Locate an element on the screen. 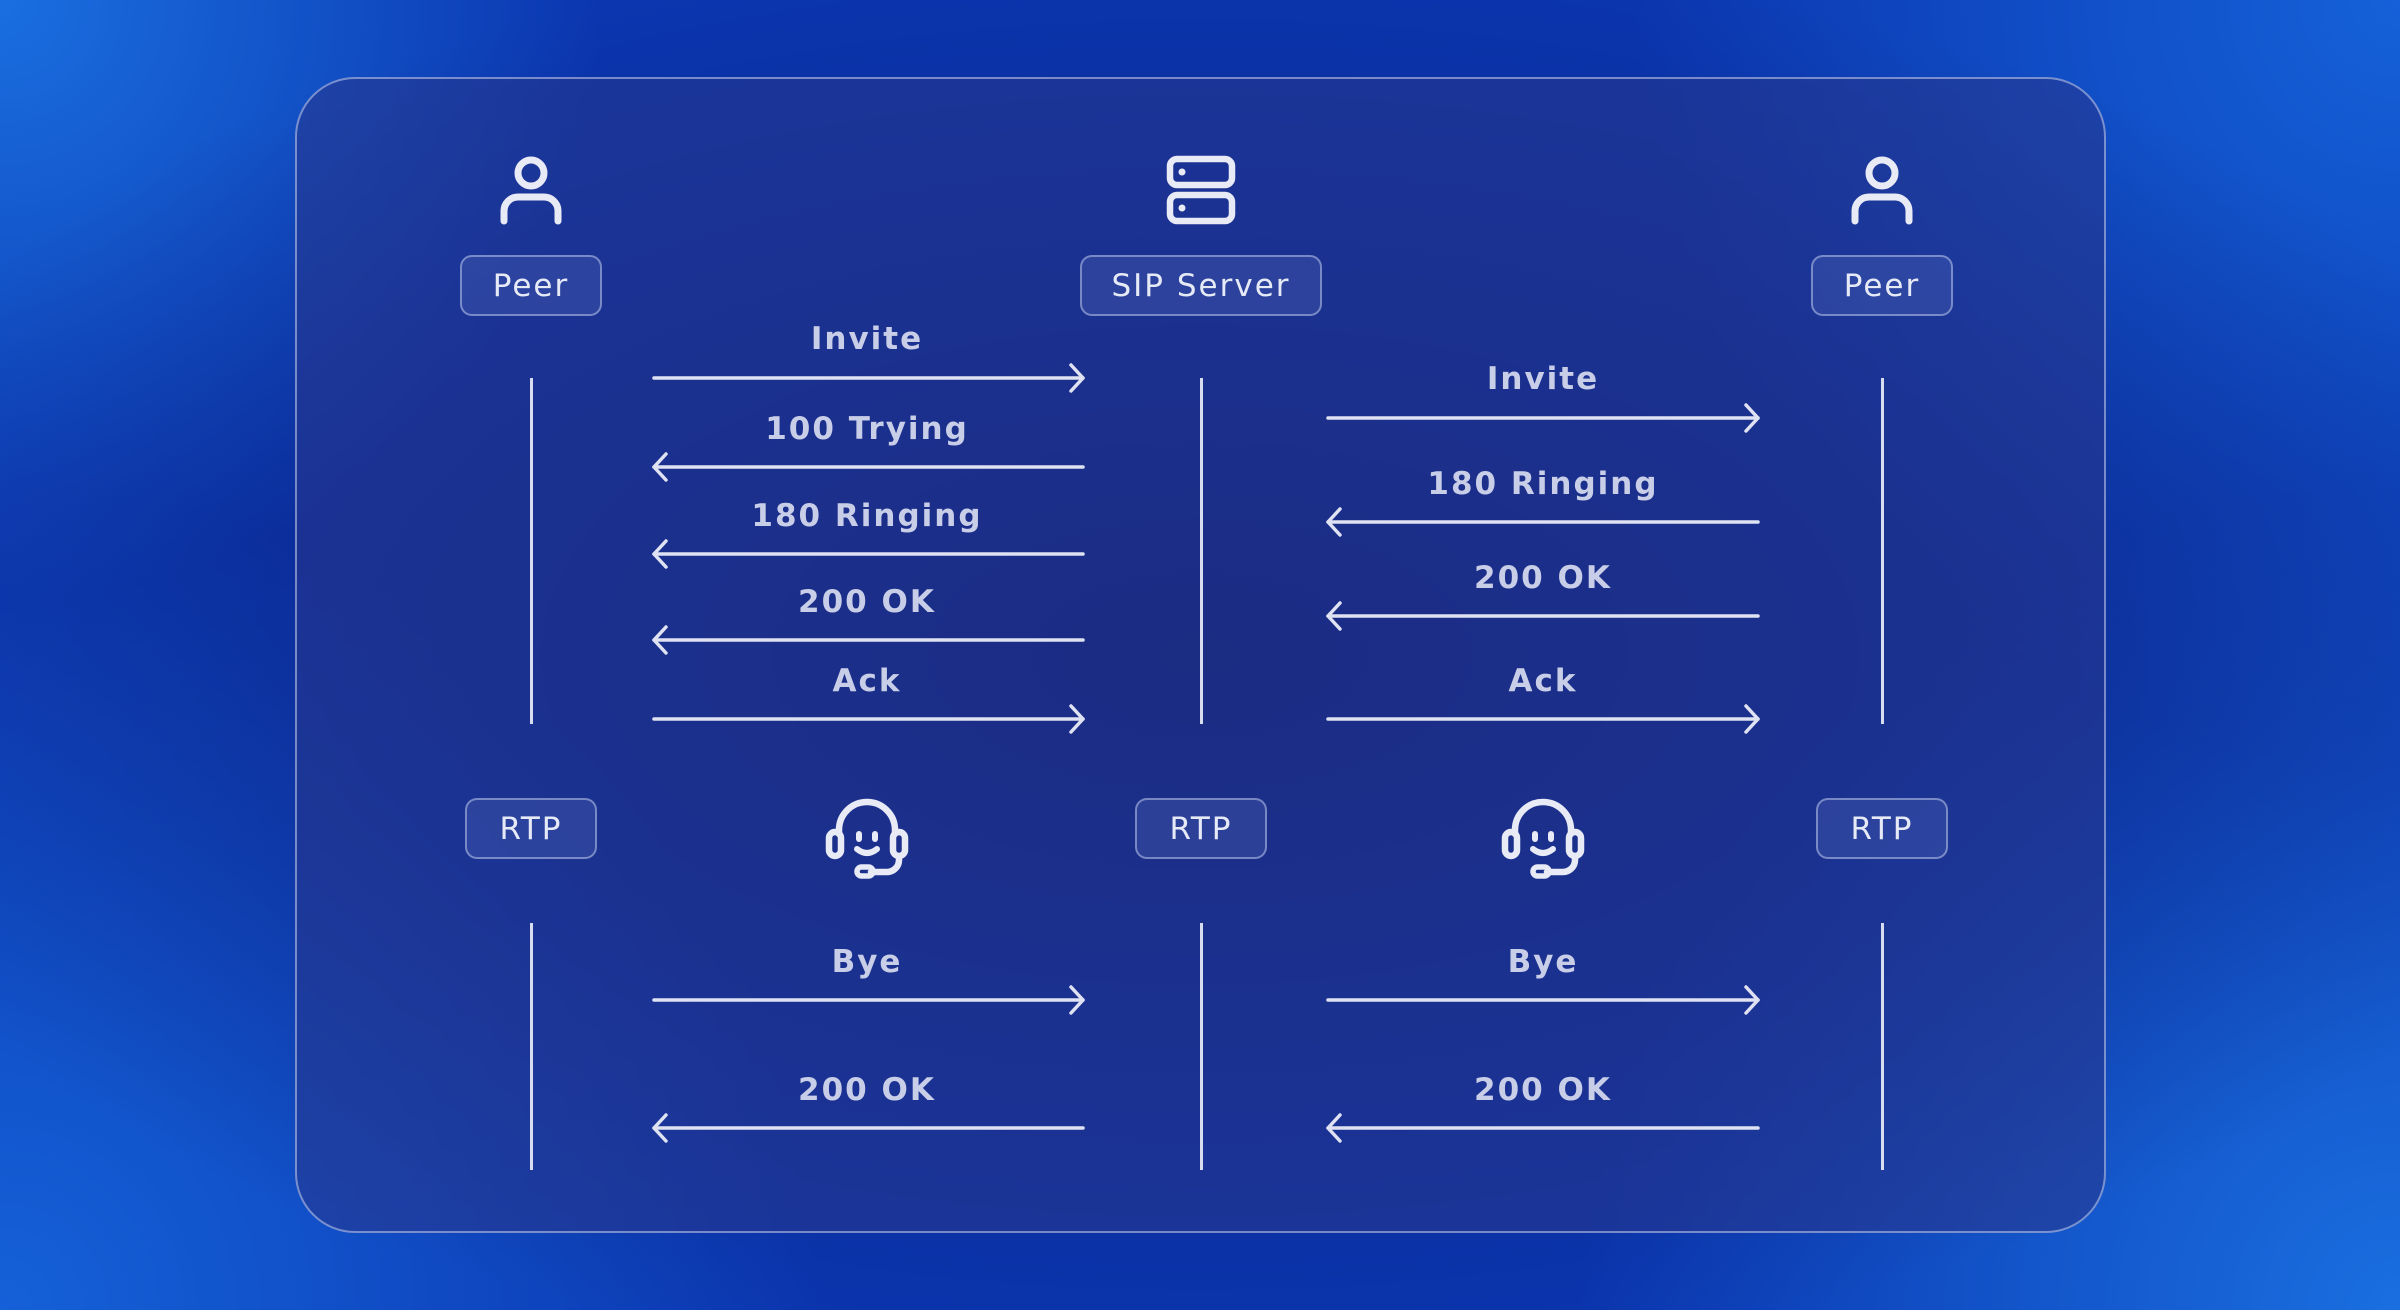 The image size is (2400, 1310). lifeline-peer-right-lower is located at coordinates (1882, 1046).